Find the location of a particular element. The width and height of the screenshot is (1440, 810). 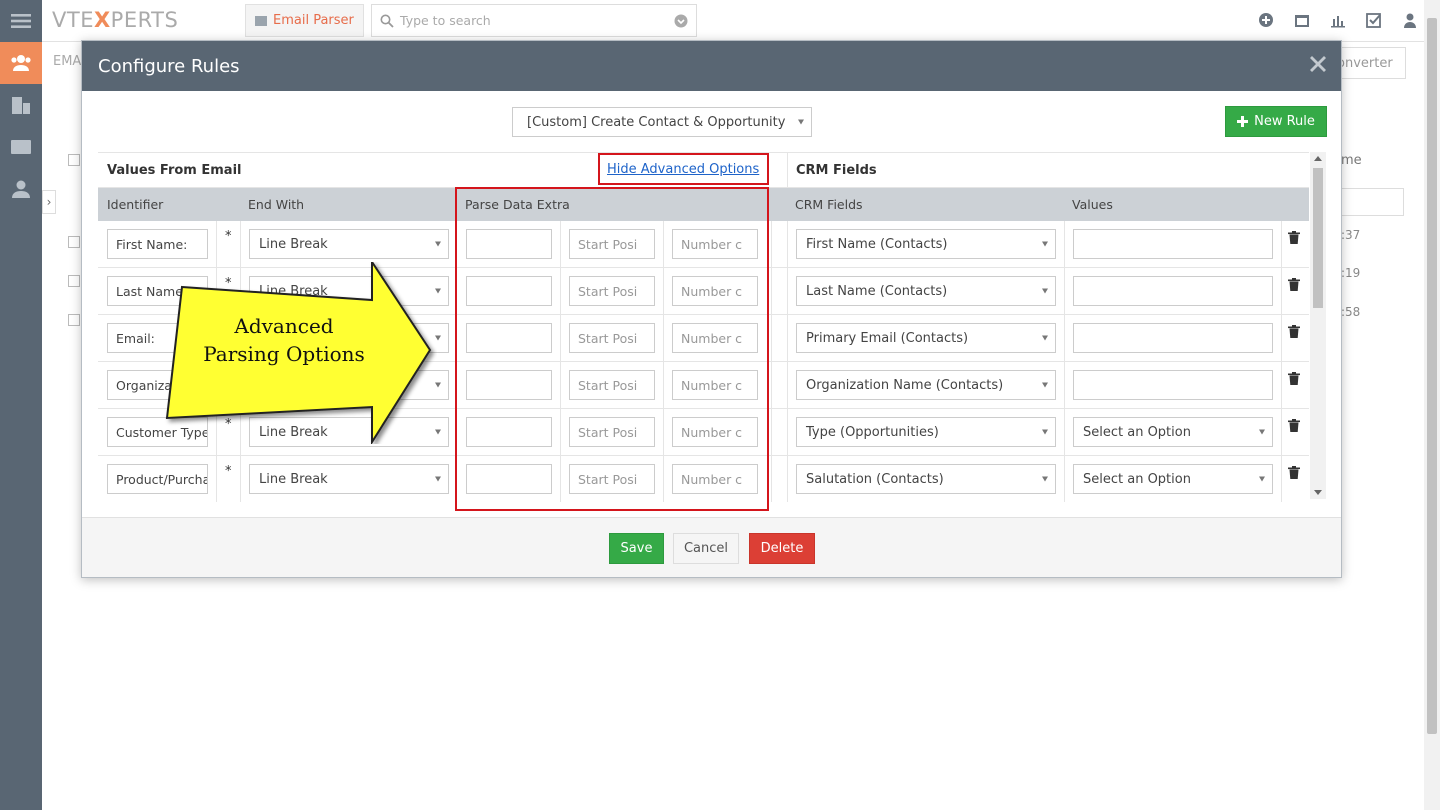

top-bar: VTEXPERTS Email Parser Type to search is located at coordinates (741, 21).